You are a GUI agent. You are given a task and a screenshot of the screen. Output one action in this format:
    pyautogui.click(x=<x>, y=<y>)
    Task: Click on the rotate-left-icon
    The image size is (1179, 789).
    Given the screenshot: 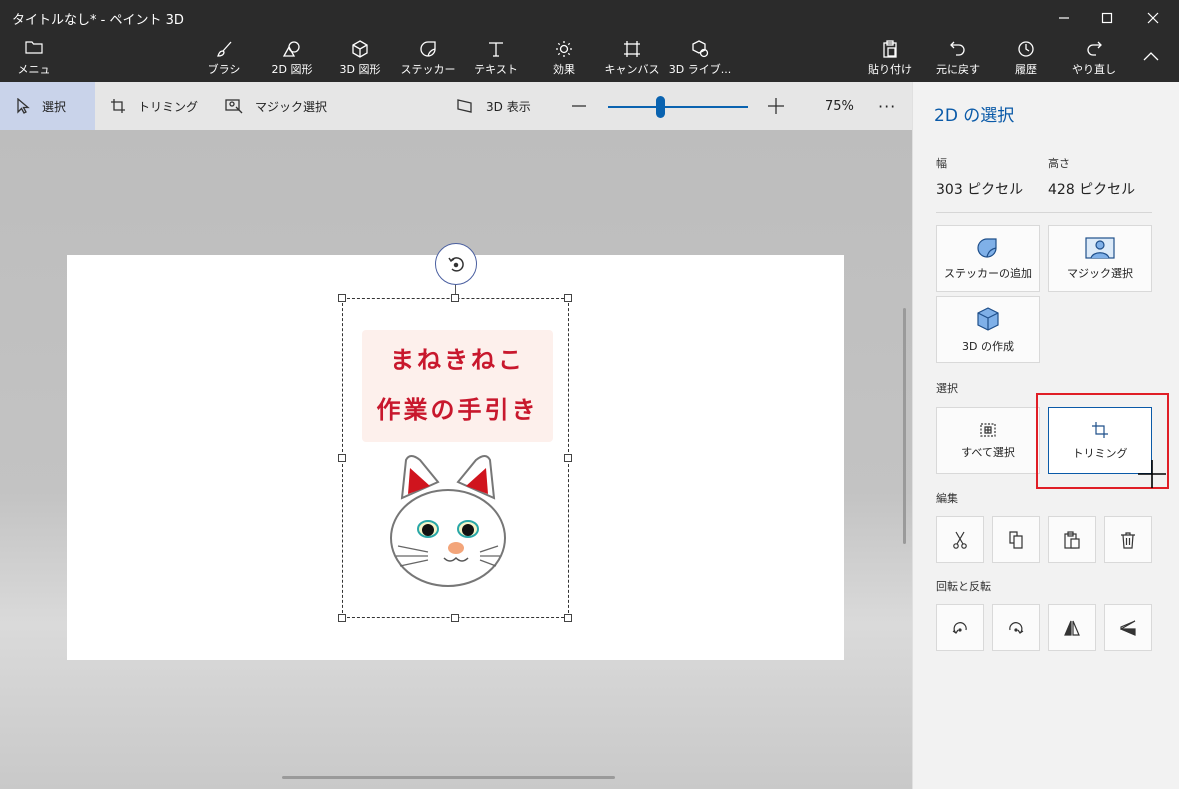 What is the action you would take?
    pyautogui.click(x=959, y=627)
    